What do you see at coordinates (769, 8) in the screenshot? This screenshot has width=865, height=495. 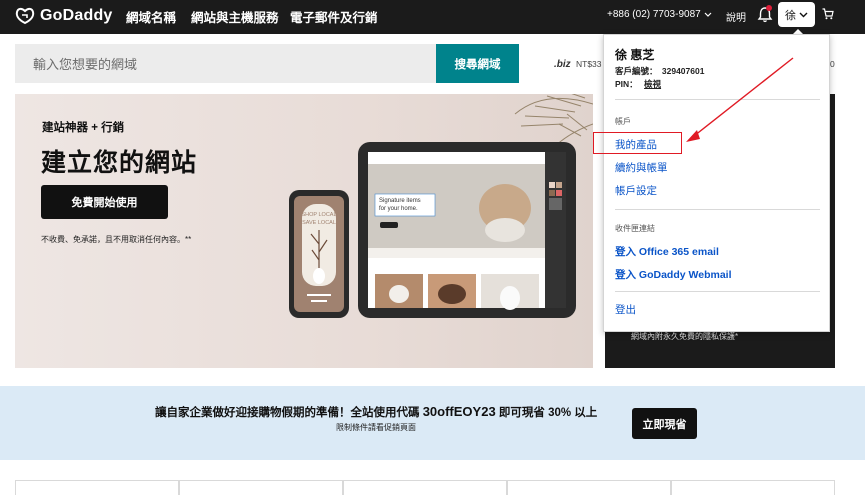 I see `notification-badge` at bounding box center [769, 8].